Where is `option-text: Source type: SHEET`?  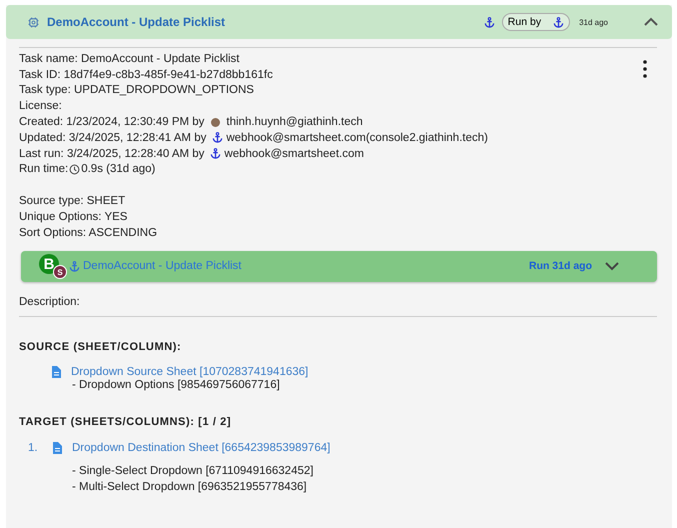 option-text: Source type: SHEET is located at coordinates (72, 201).